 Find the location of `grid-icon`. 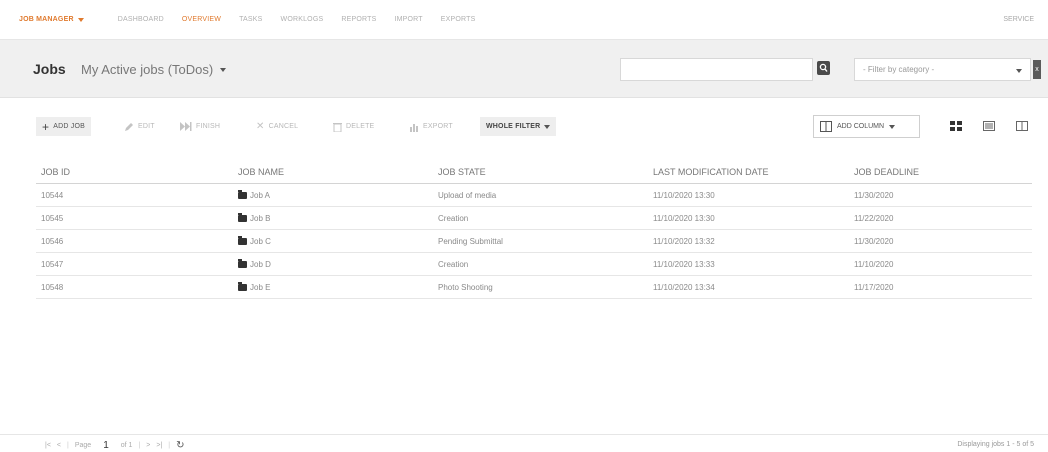

grid-icon is located at coordinates (956, 126).